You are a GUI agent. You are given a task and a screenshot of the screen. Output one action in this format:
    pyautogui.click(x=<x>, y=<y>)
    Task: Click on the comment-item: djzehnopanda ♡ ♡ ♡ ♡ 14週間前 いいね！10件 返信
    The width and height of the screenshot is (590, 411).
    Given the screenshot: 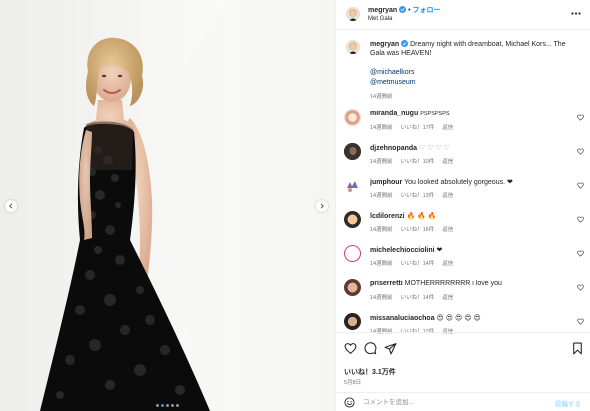 What is the action you would take?
    pyautogui.click(x=463, y=160)
    